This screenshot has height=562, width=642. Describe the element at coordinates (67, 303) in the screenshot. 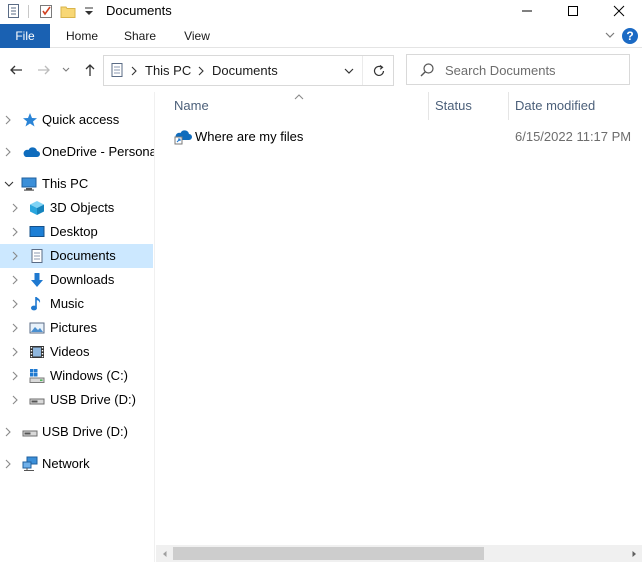

I see `sidebar-item-label: Music` at that location.